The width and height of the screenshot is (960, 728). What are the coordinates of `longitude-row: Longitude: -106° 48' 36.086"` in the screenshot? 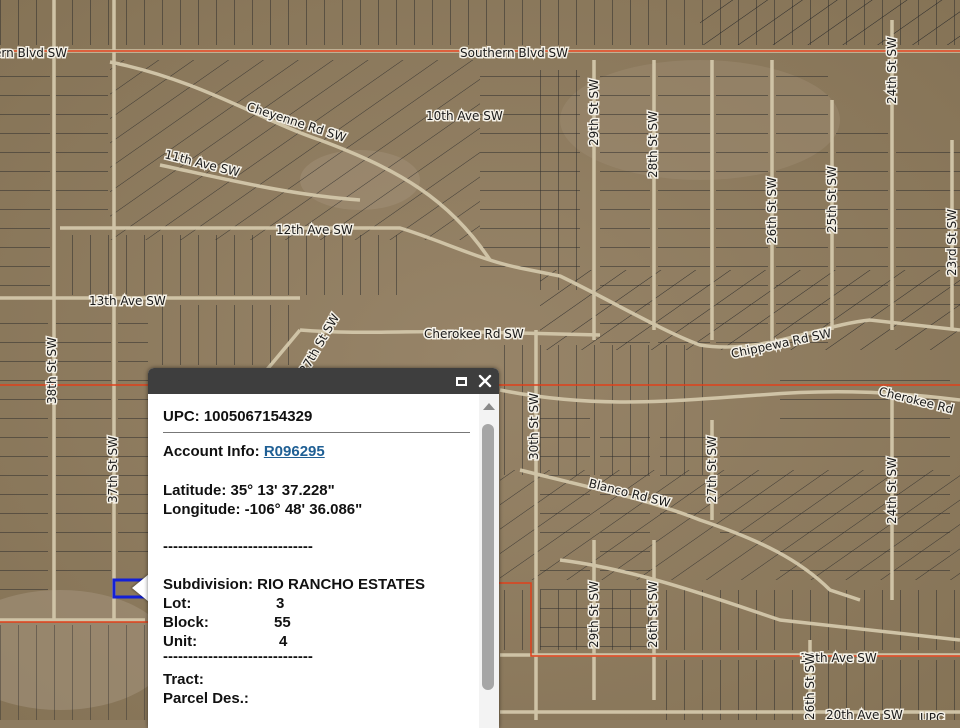 It's located at (262, 509).